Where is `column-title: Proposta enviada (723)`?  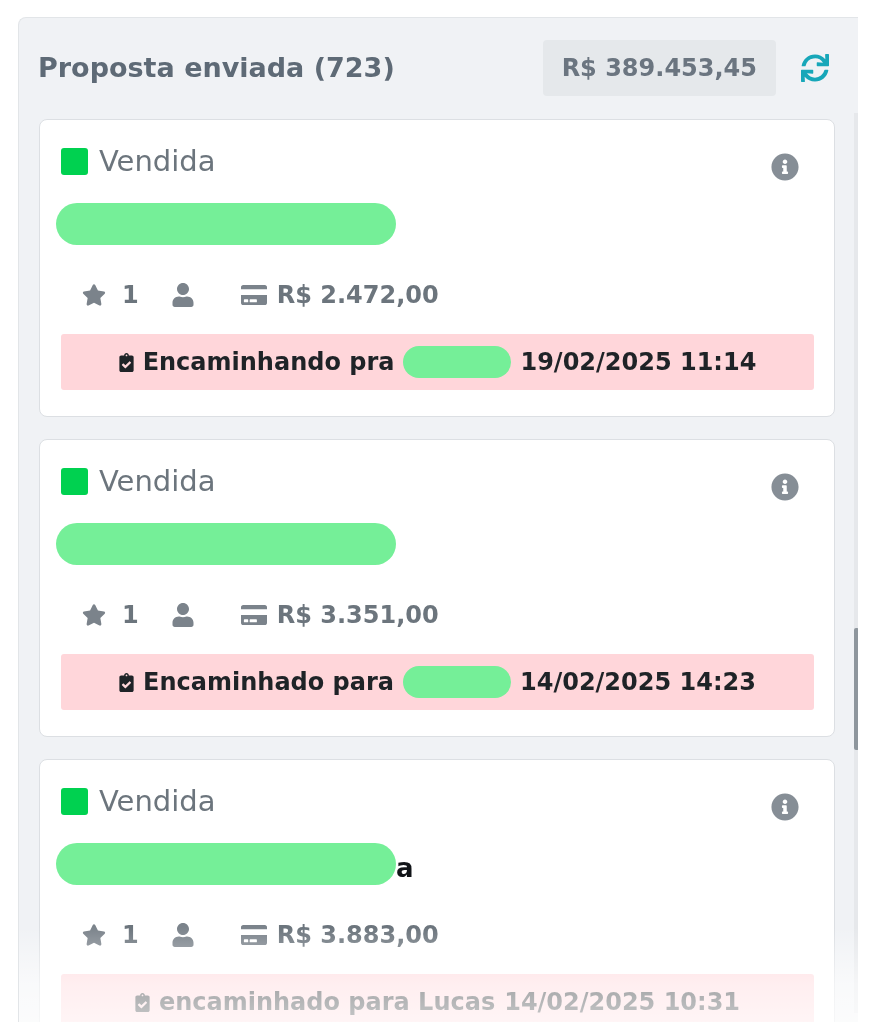
column-title: Proposta enviada (723) is located at coordinates (217, 68).